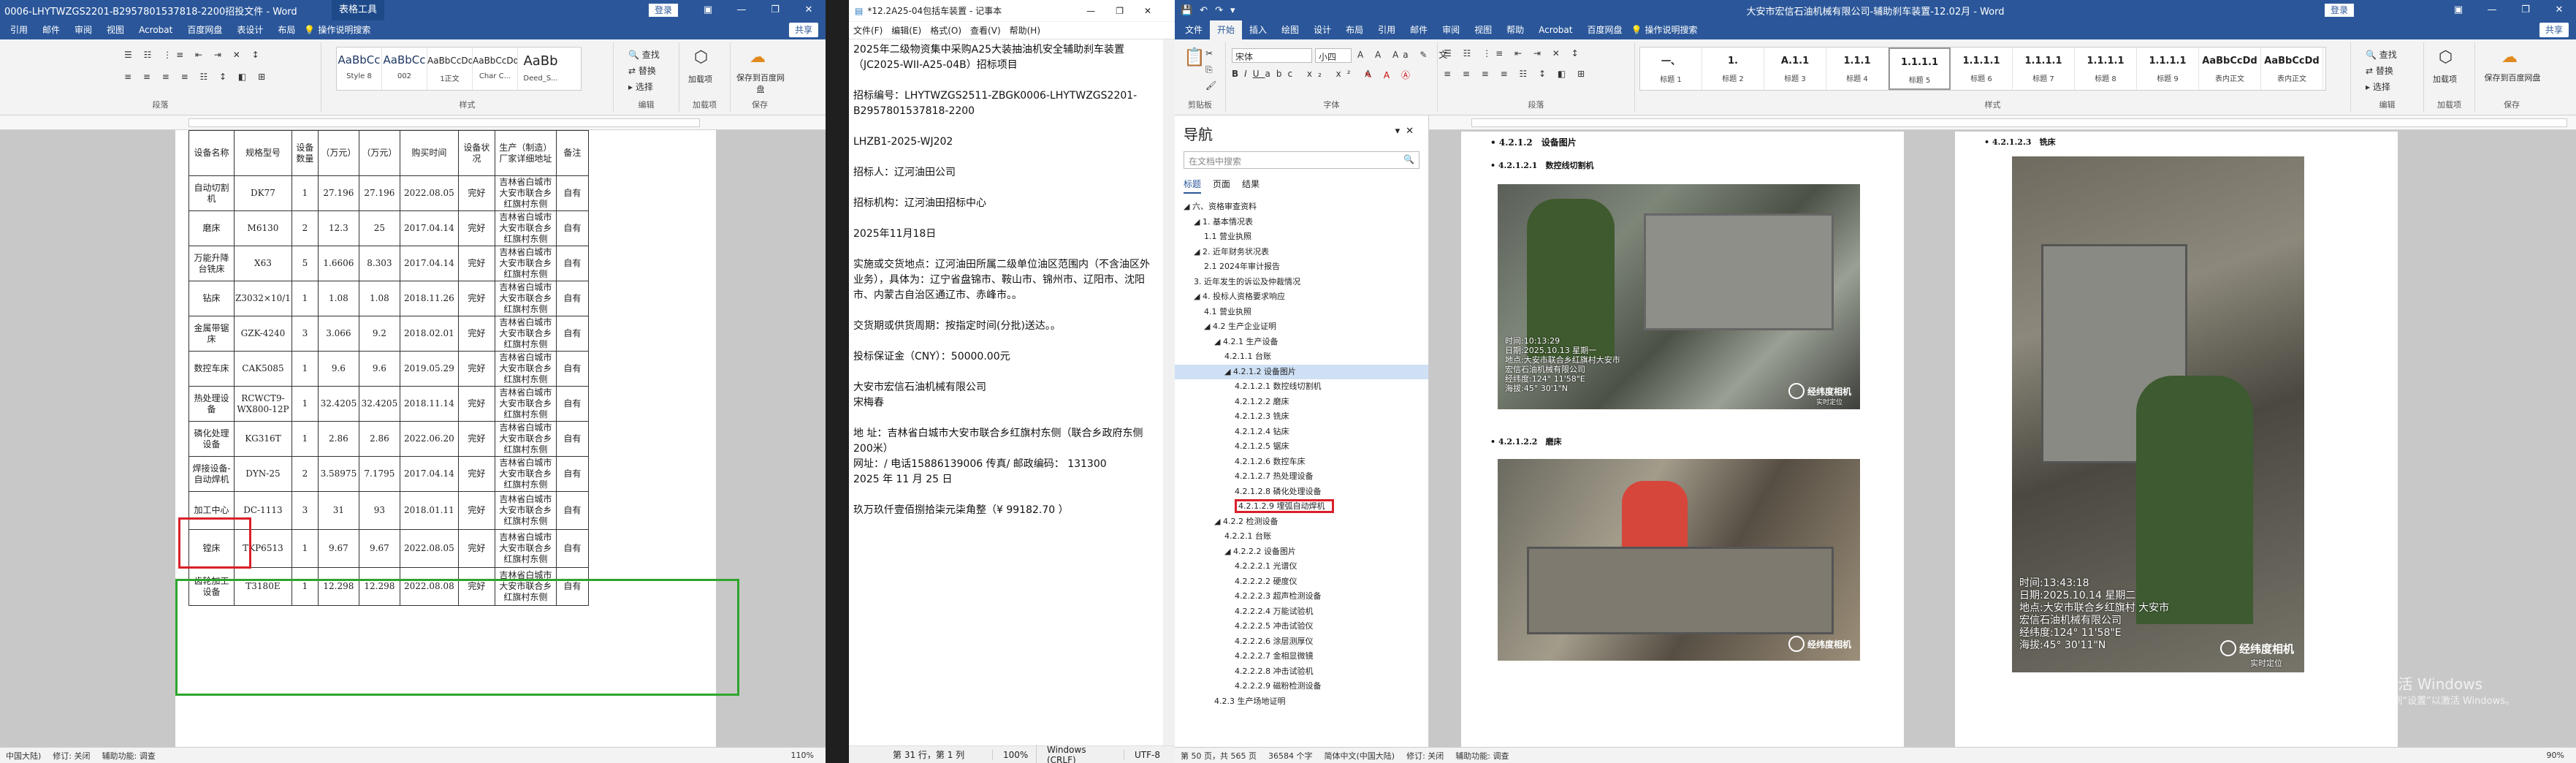 The image size is (2576, 763). I want to click on restore-icon: ❐, so click(775, 10).